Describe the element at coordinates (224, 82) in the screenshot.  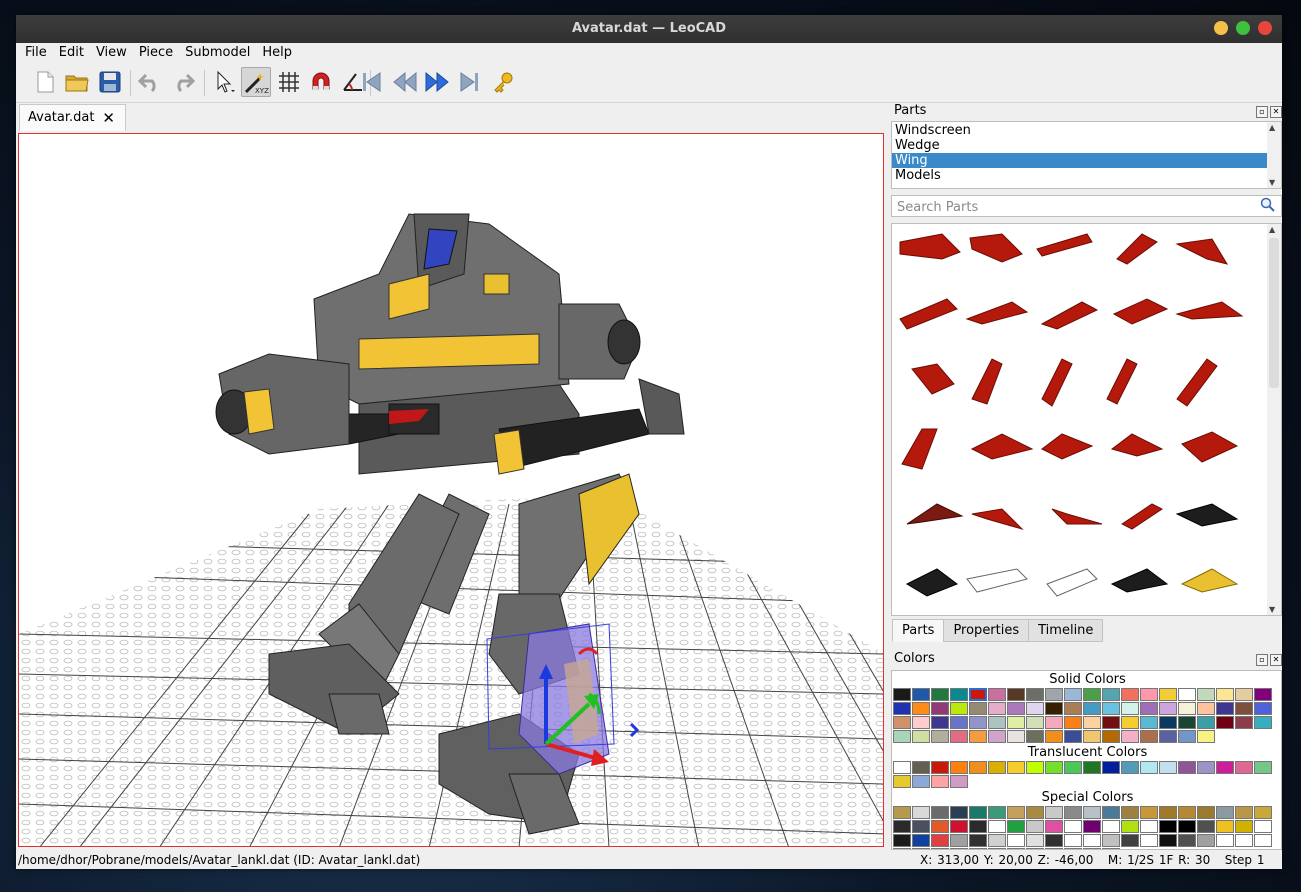
I see `select-tool-icon` at that location.